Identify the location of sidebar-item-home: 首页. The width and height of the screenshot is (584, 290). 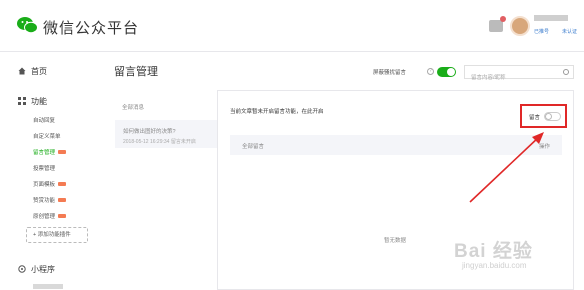
(32, 71).